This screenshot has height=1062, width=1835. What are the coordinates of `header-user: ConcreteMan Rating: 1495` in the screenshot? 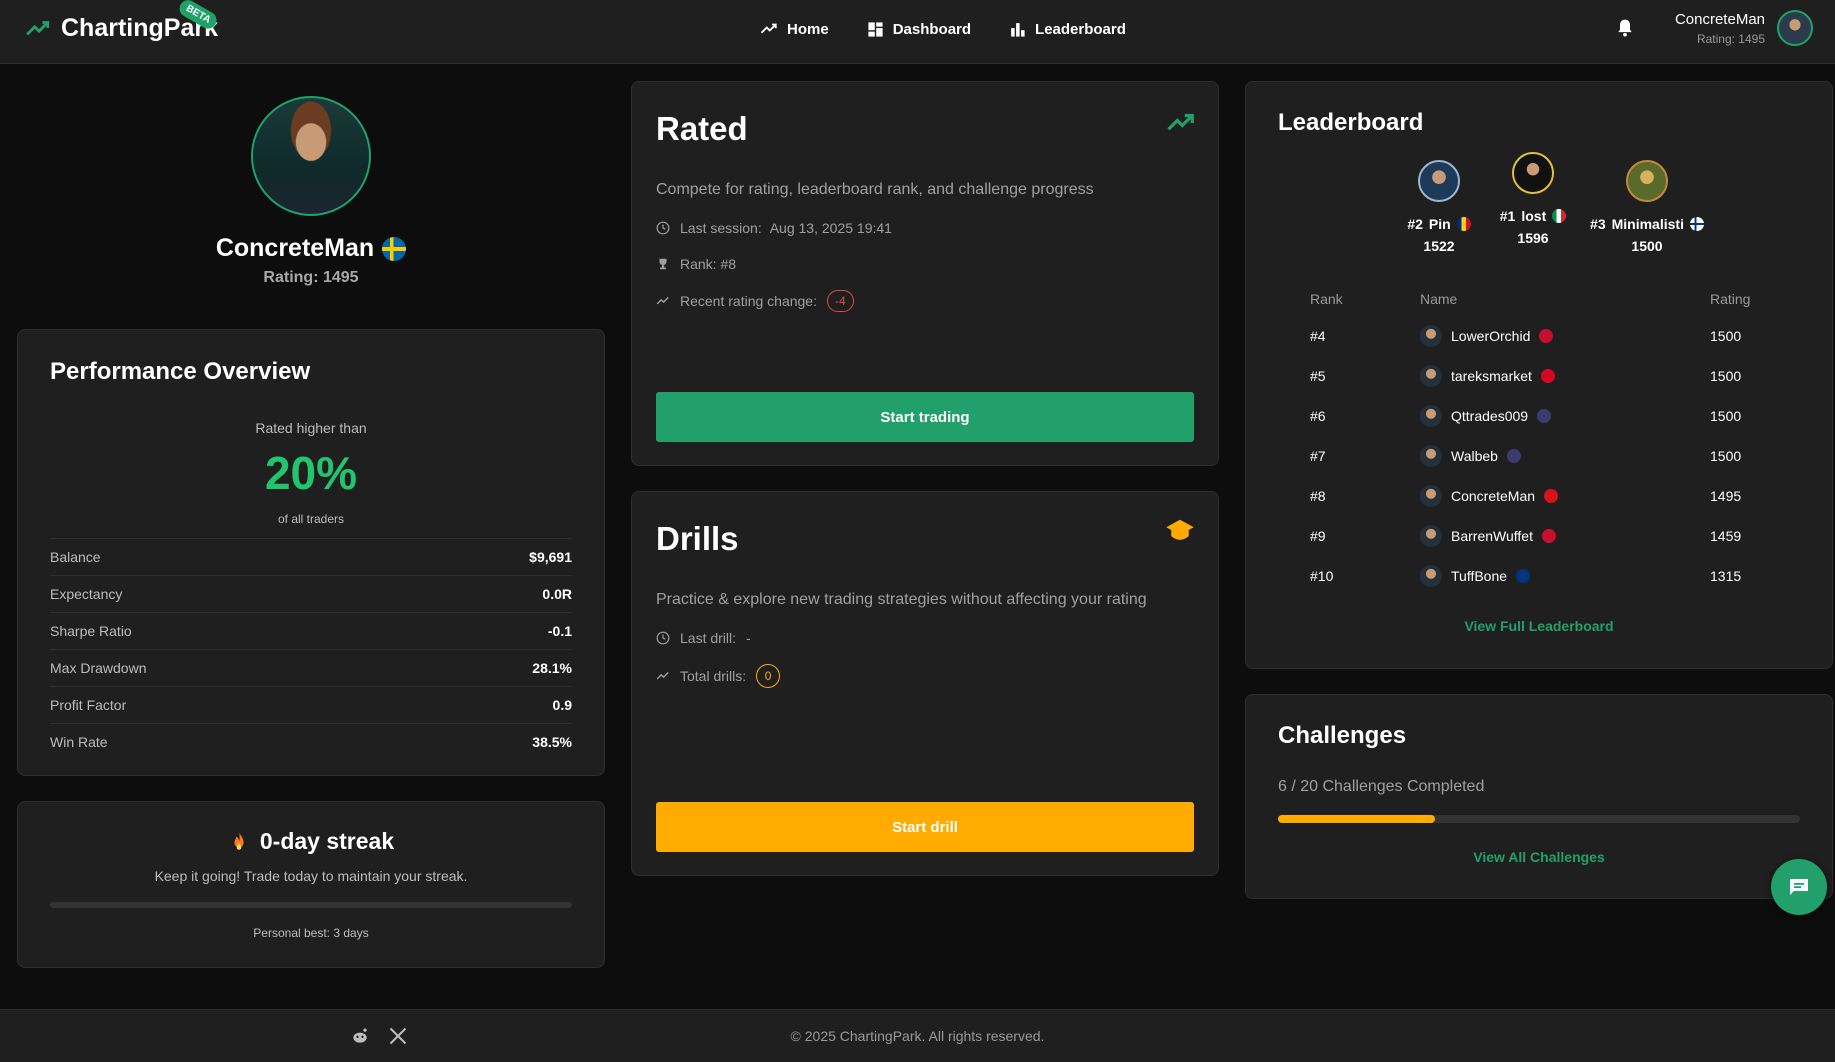 It's located at (1714, 28).